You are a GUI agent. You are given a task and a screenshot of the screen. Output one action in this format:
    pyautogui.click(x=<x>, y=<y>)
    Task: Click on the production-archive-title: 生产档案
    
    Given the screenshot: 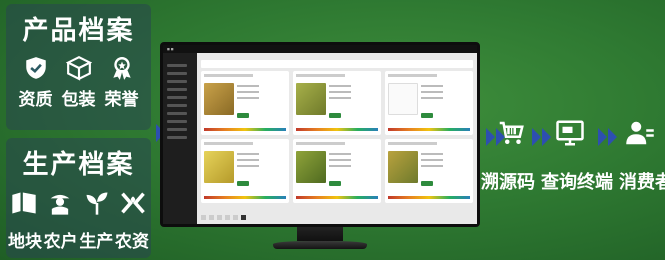 What is the action you would take?
    pyautogui.click(x=78, y=165)
    